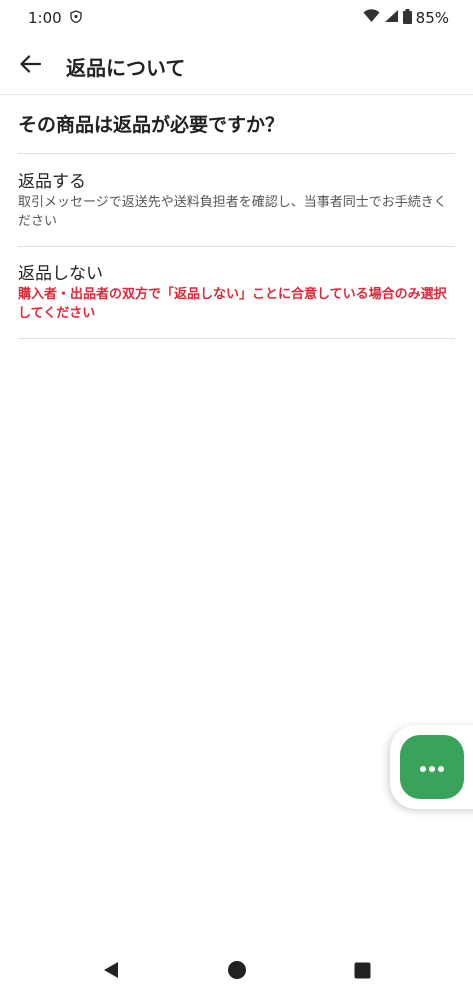  I want to click on status-bar: 1:00 85%, so click(236, 18).